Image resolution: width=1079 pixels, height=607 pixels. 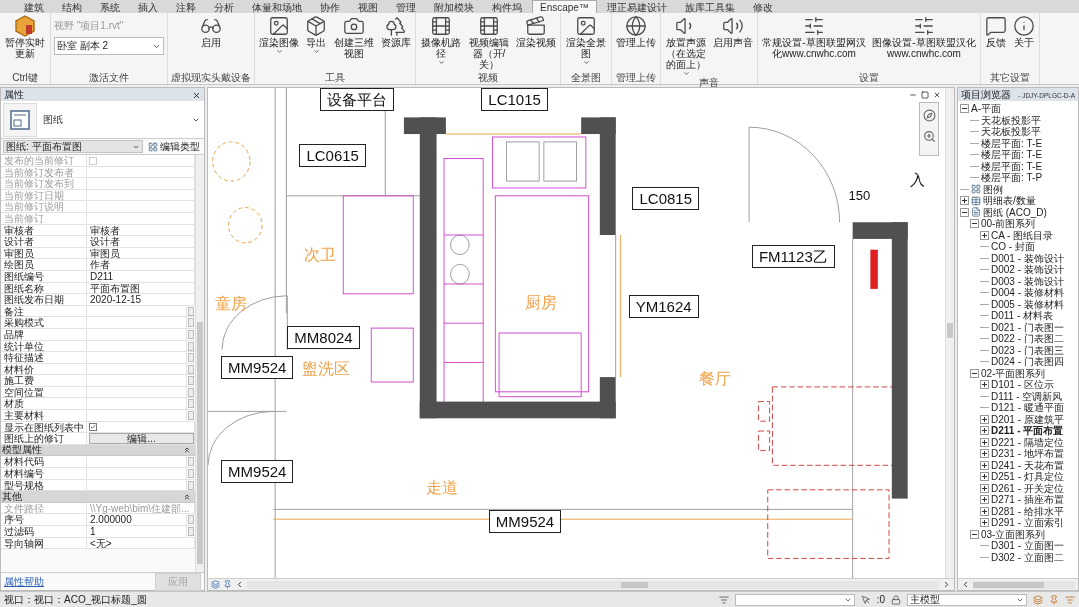 What do you see at coordinates (1027, 327) in the screenshot?
I see `tree-item: D021 - 门表图一` at bounding box center [1027, 327].